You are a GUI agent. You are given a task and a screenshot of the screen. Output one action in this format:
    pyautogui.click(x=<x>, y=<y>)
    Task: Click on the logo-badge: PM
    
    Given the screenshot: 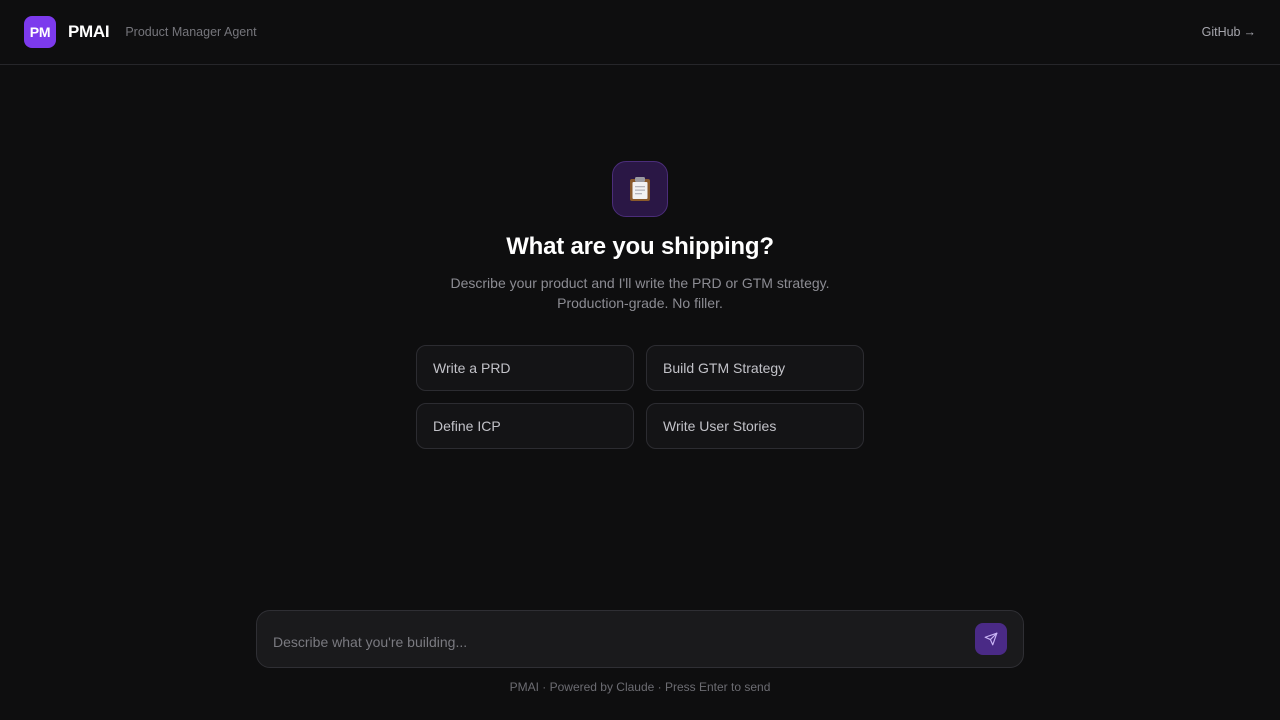 What is the action you would take?
    pyautogui.click(x=40, y=32)
    